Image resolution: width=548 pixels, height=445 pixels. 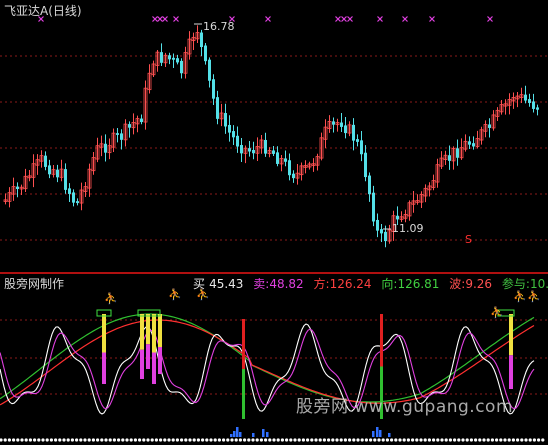 I want to click on readout-xiang: 向:126.81, so click(x=410, y=284).